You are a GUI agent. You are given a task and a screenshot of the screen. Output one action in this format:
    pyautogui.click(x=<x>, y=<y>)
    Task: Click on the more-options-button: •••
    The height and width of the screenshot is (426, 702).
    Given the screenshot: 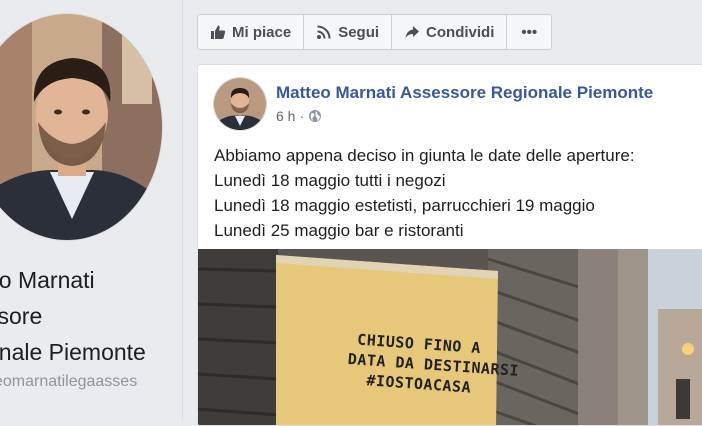 What is the action you would take?
    pyautogui.click(x=529, y=32)
    